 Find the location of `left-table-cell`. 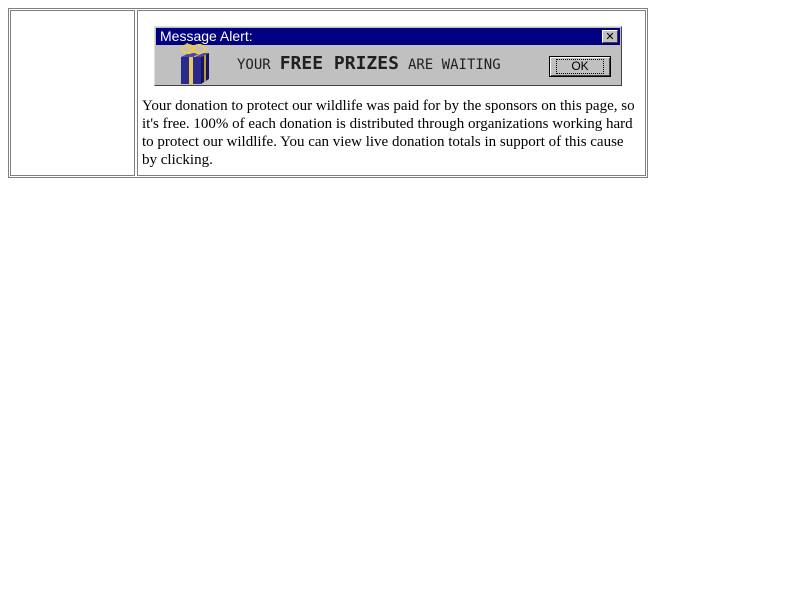

left-table-cell is located at coordinates (72, 93).